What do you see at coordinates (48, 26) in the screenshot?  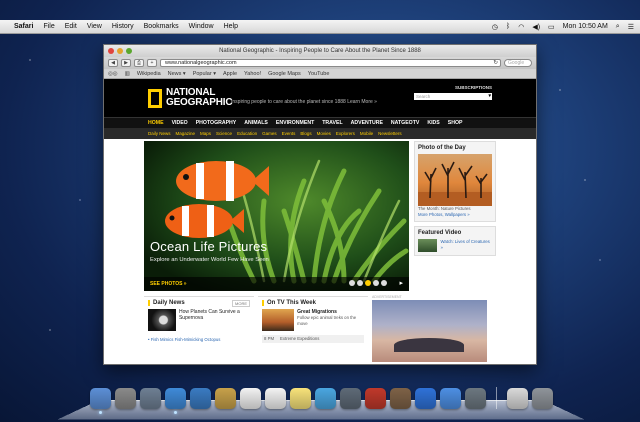 I see `menu-file: File` at bounding box center [48, 26].